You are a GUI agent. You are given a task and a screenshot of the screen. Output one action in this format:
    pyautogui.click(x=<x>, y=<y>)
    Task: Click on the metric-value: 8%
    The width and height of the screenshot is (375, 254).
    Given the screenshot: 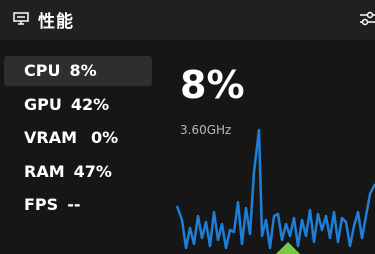 What is the action you would take?
    pyautogui.click(x=83, y=70)
    